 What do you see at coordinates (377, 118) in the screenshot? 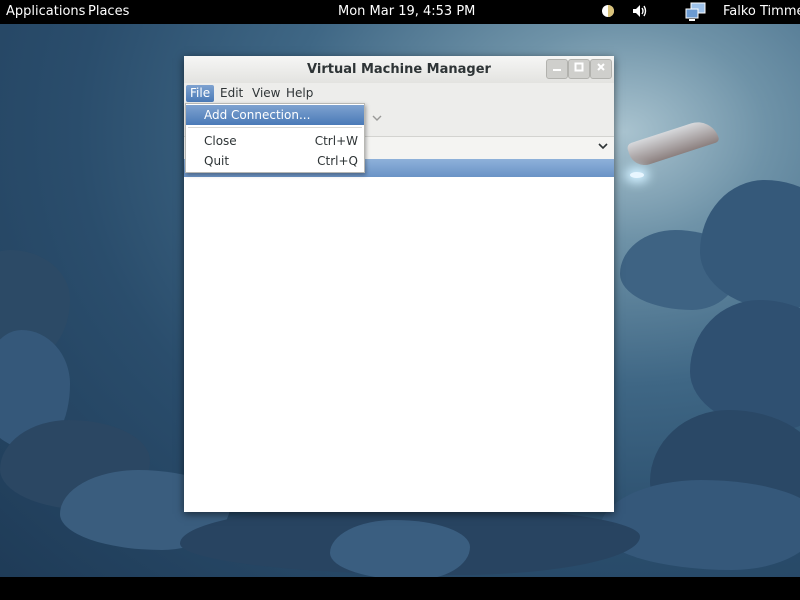
I see `toolbar-dropdown-chevron-icon` at bounding box center [377, 118].